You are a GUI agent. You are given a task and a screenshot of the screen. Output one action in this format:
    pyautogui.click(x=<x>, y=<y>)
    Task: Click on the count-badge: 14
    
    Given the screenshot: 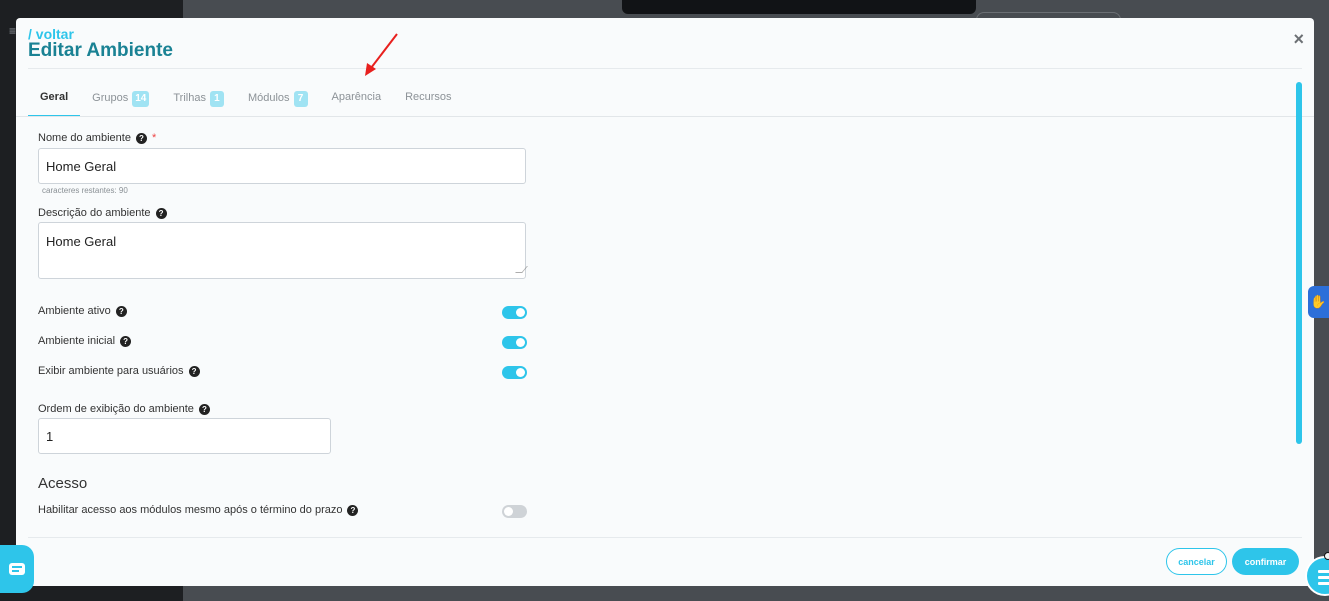 What is the action you would take?
    pyautogui.click(x=141, y=99)
    